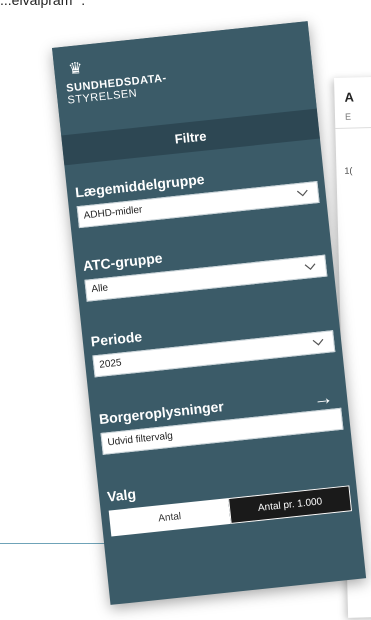 The height and width of the screenshot is (620, 371). What do you see at coordinates (205, 267) in the screenshot?
I see `filter-atc-gruppe: ATC-gruppe Alle` at bounding box center [205, 267].